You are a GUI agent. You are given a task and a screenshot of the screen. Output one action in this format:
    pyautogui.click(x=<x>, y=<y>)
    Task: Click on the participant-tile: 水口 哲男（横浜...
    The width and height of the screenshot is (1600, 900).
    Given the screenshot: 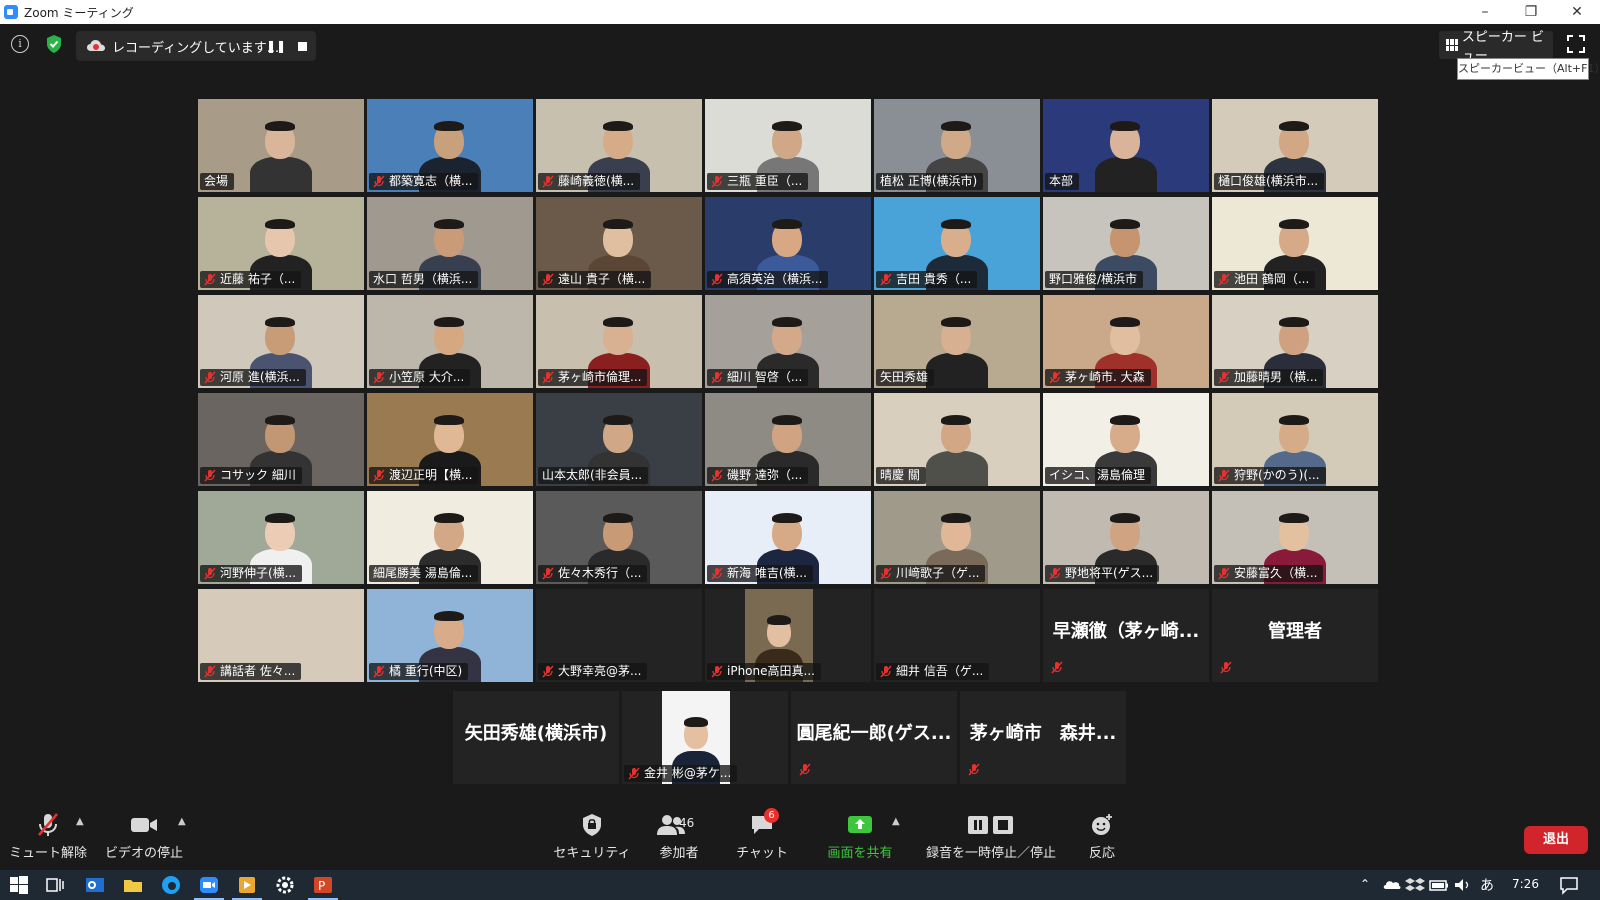 What is the action you would take?
    pyautogui.click(x=450, y=243)
    